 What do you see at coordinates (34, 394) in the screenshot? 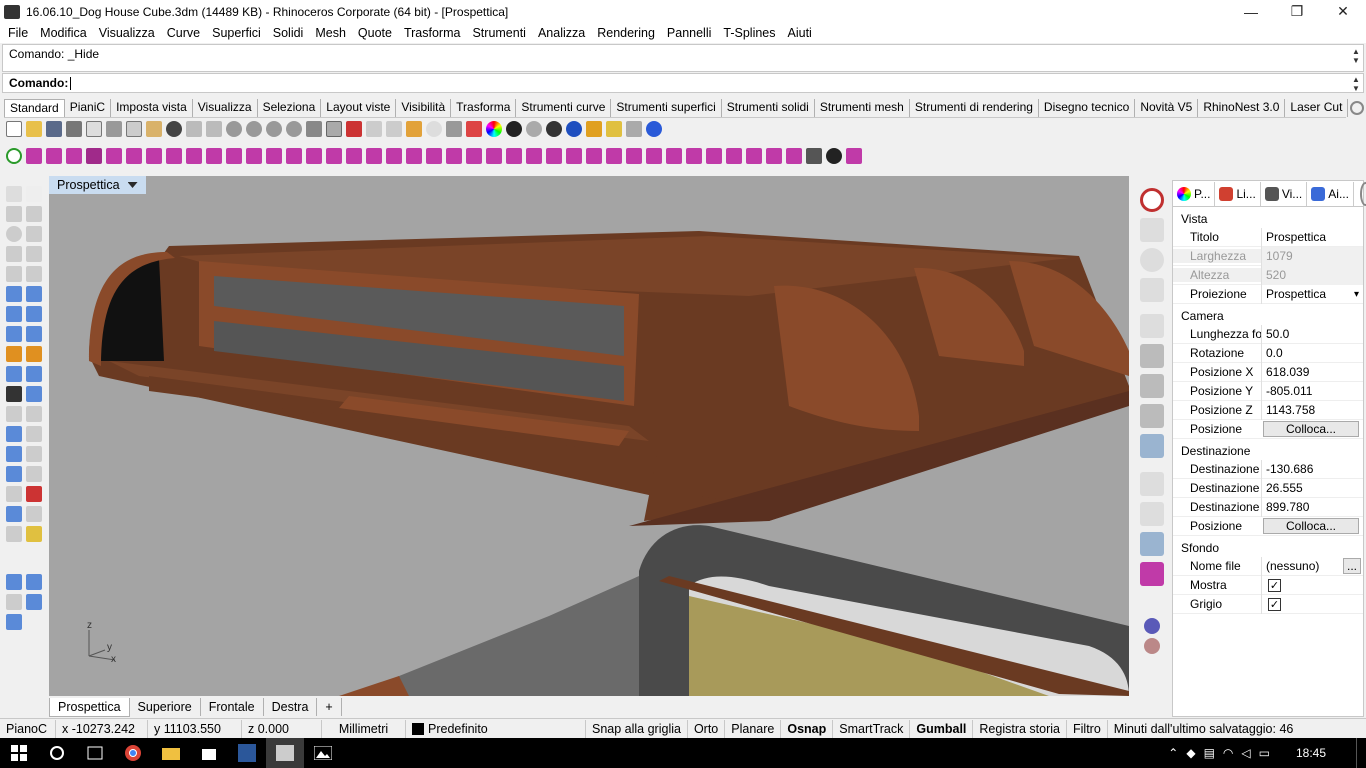
I see `analyze-icon` at bounding box center [34, 394].